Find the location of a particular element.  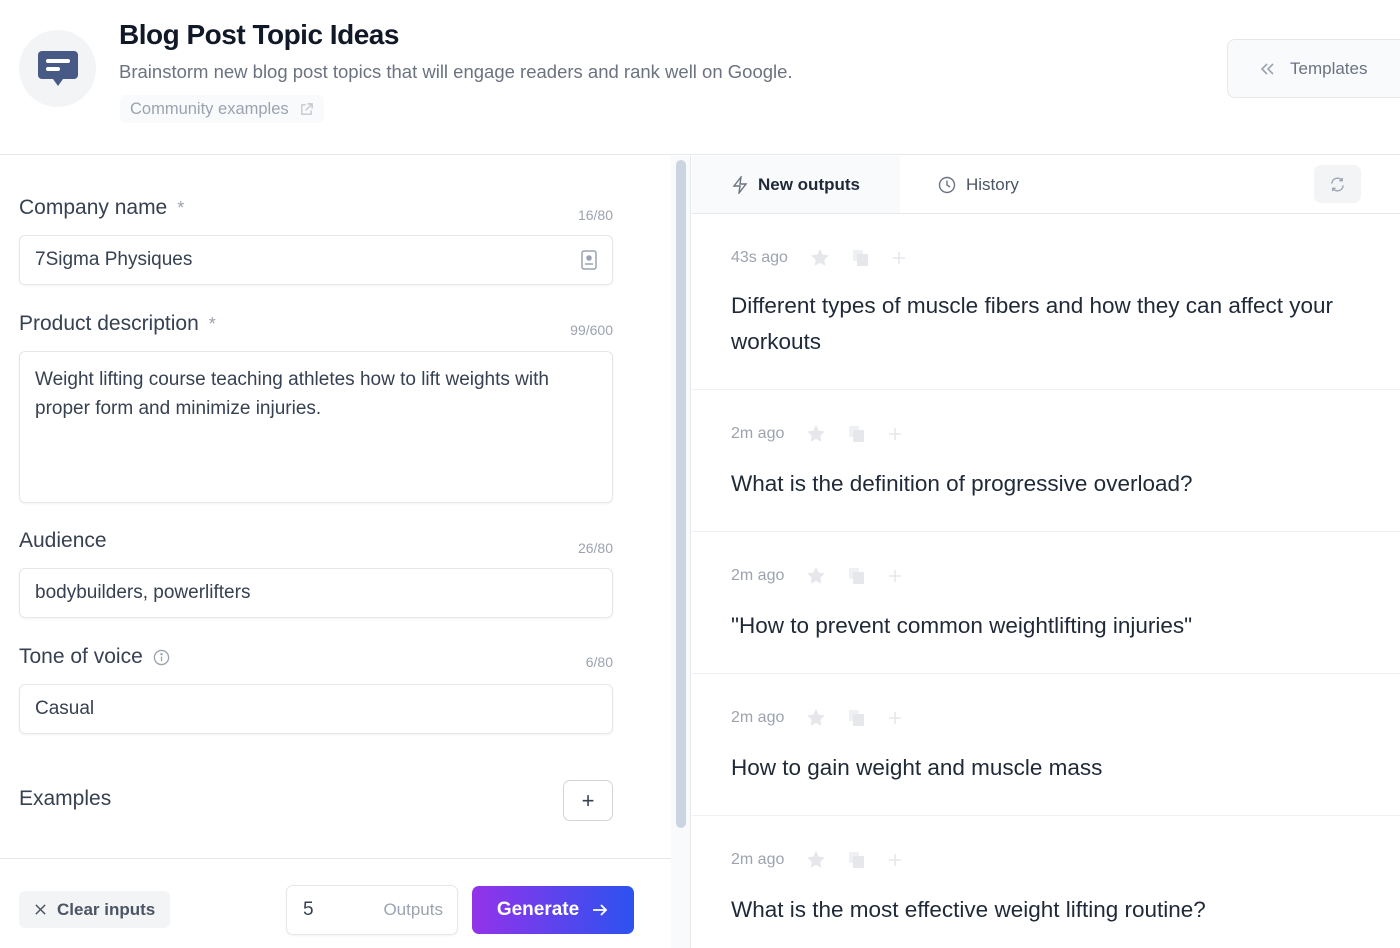

templates-label: Templates is located at coordinates (1329, 68).